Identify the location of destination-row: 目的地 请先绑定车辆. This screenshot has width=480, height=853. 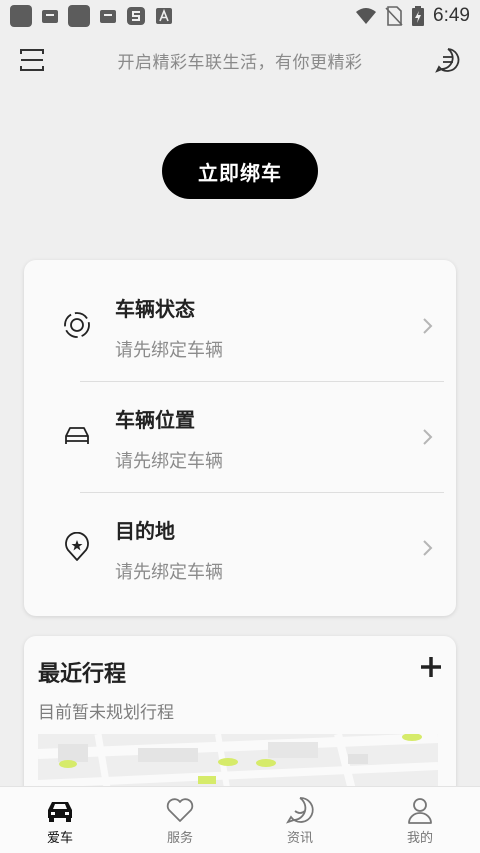
(240, 537).